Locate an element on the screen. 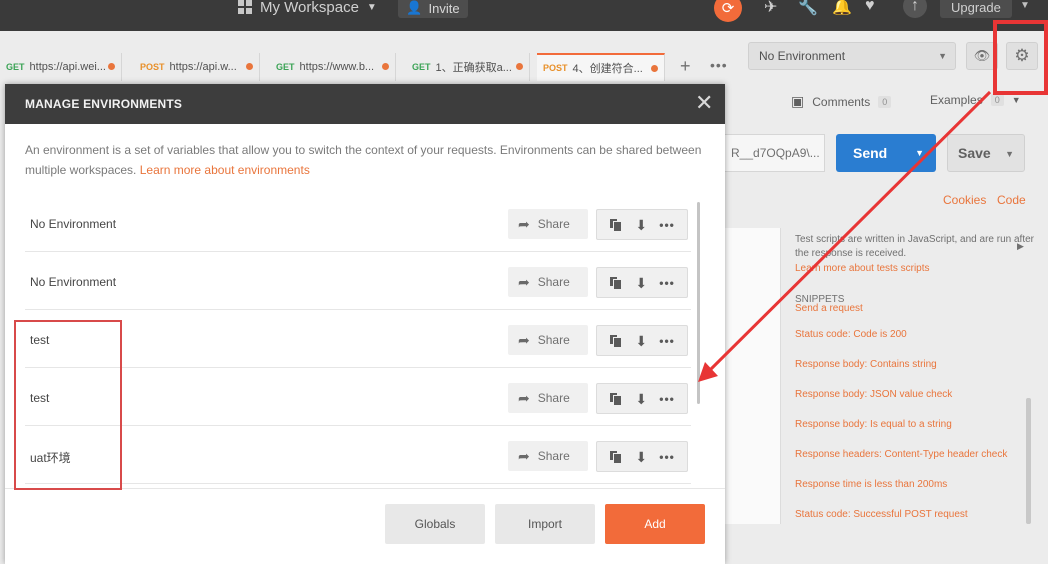 Image resolution: width=1048 pixels, height=564 pixels. code-link: Code is located at coordinates (1011, 200).